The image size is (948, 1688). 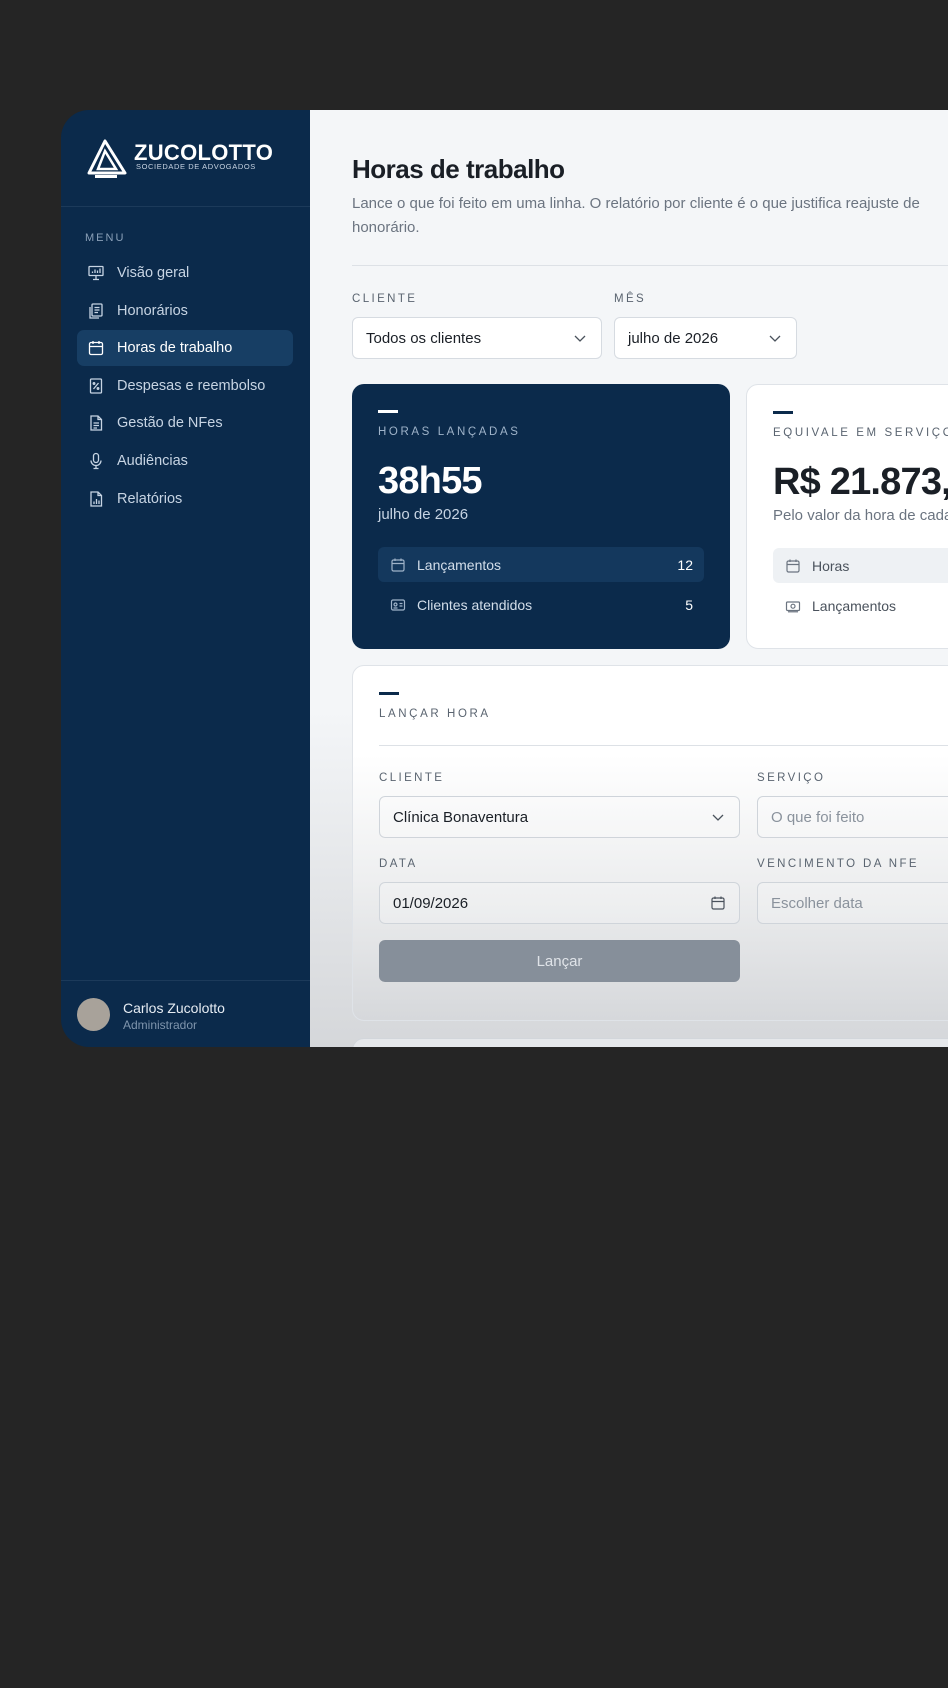 I want to click on form-due-placeholder: Escolher data, so click(x=817, y=903).